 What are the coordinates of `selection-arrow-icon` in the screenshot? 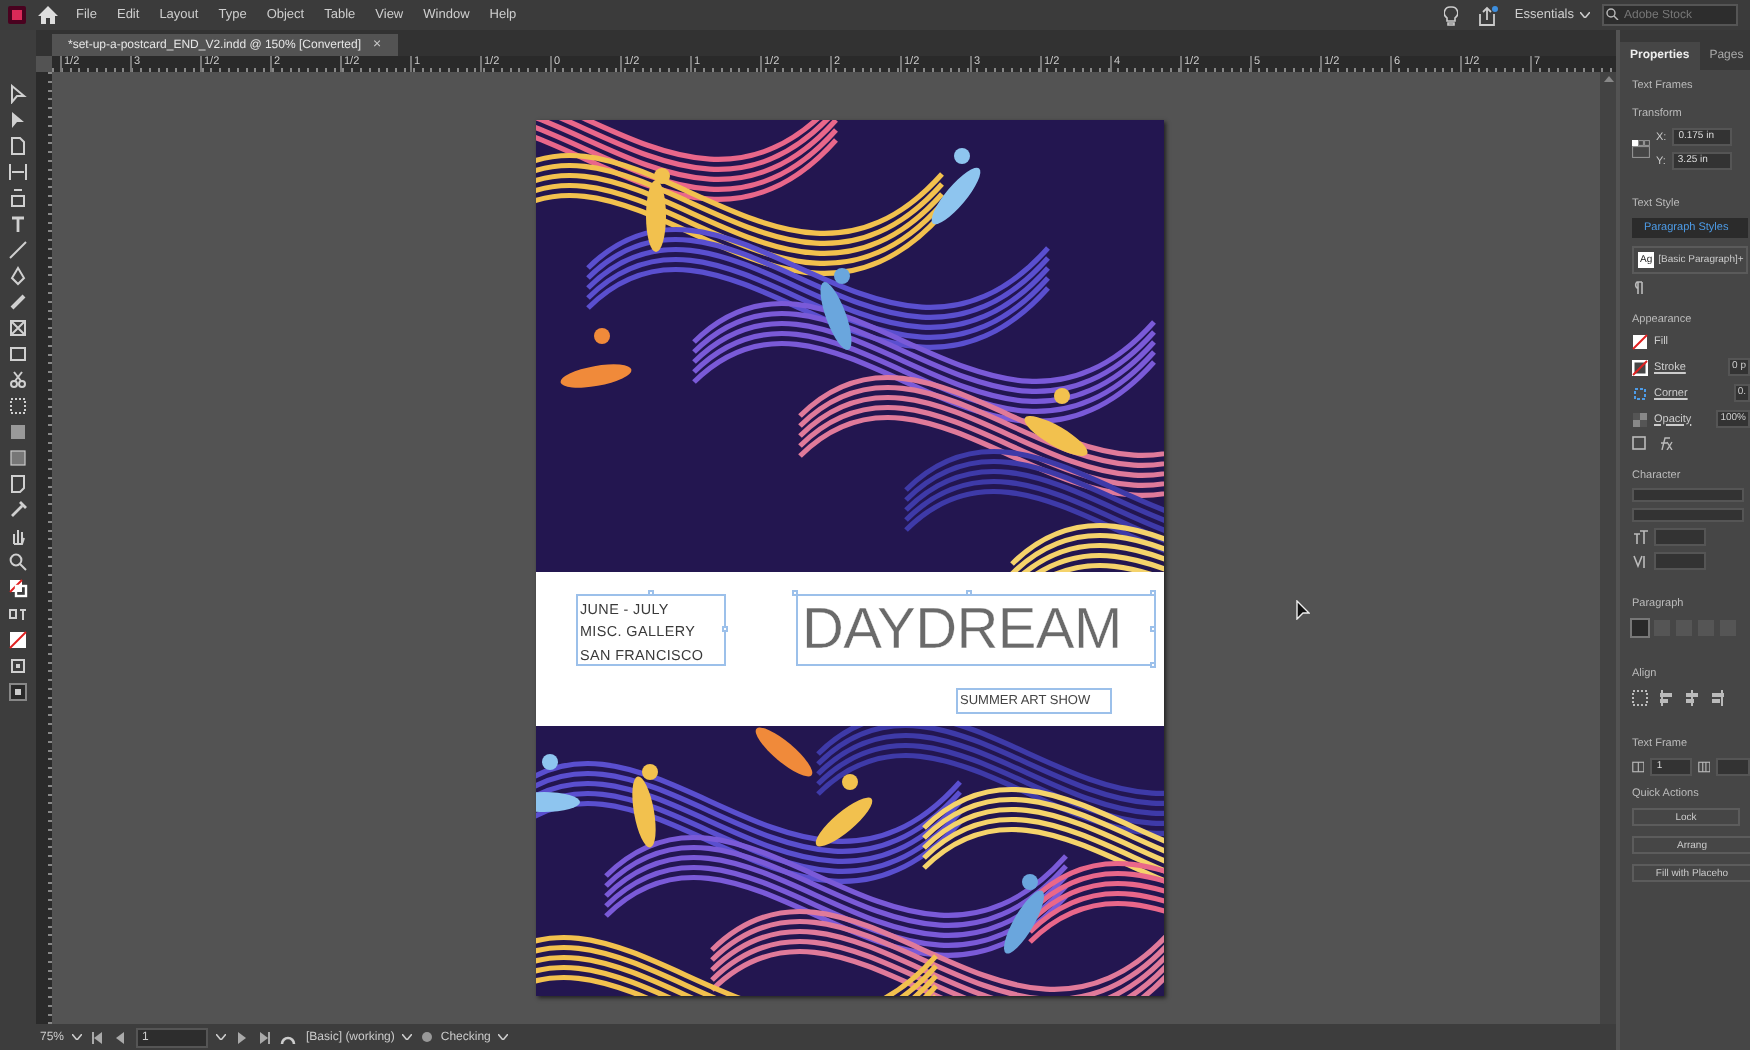 It's located at (18, 94).